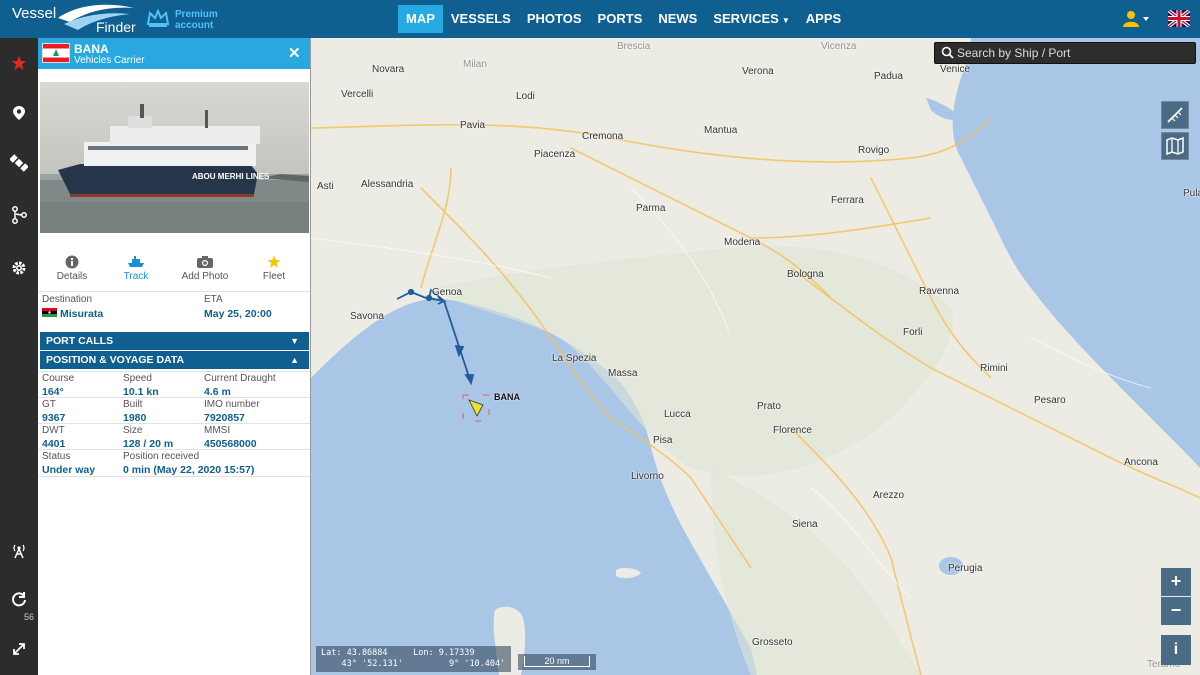  I want to click on city-label: Siena, so click(805, 524).